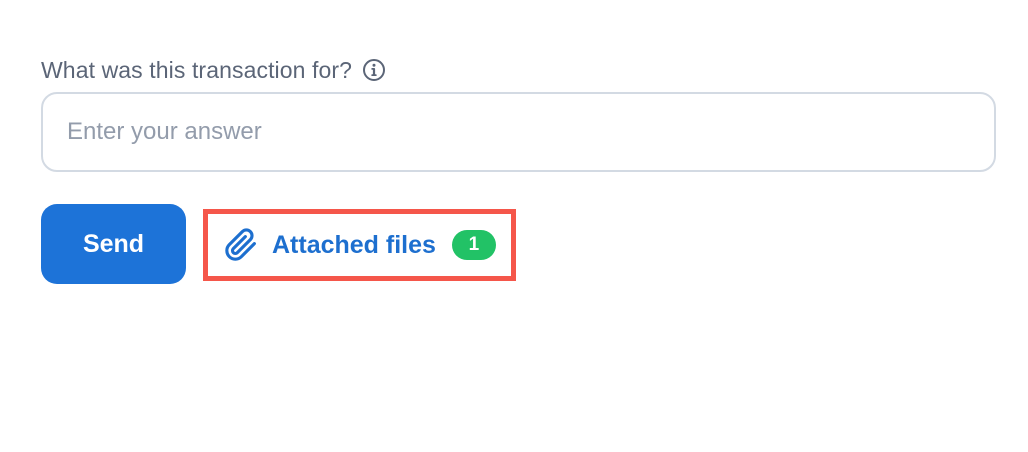  I want to click on attached-files-count-badge: 1, so click(473, 245).